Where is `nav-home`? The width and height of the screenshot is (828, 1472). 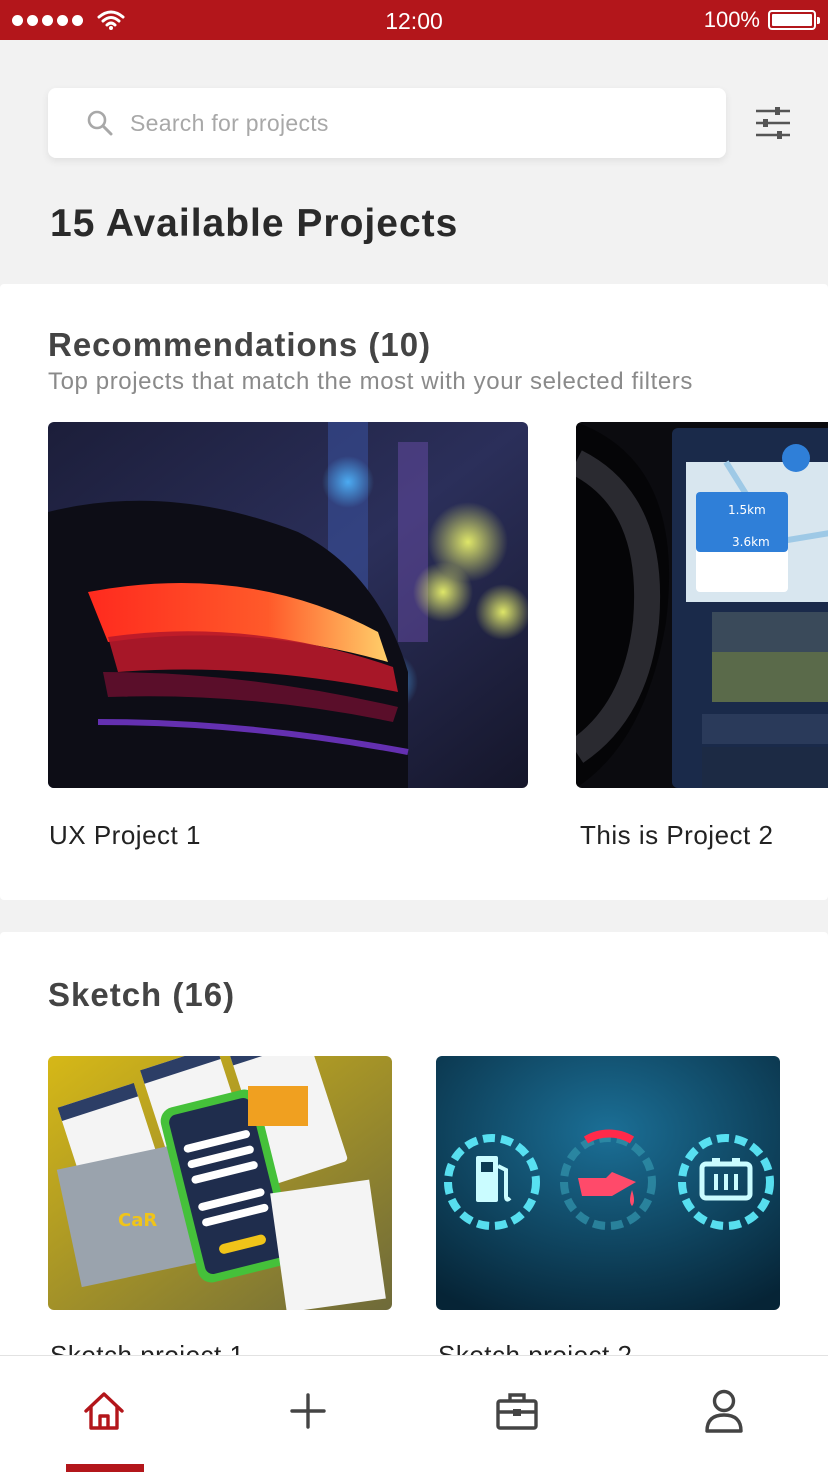
nav-home is located at coordinates (104, 1411).